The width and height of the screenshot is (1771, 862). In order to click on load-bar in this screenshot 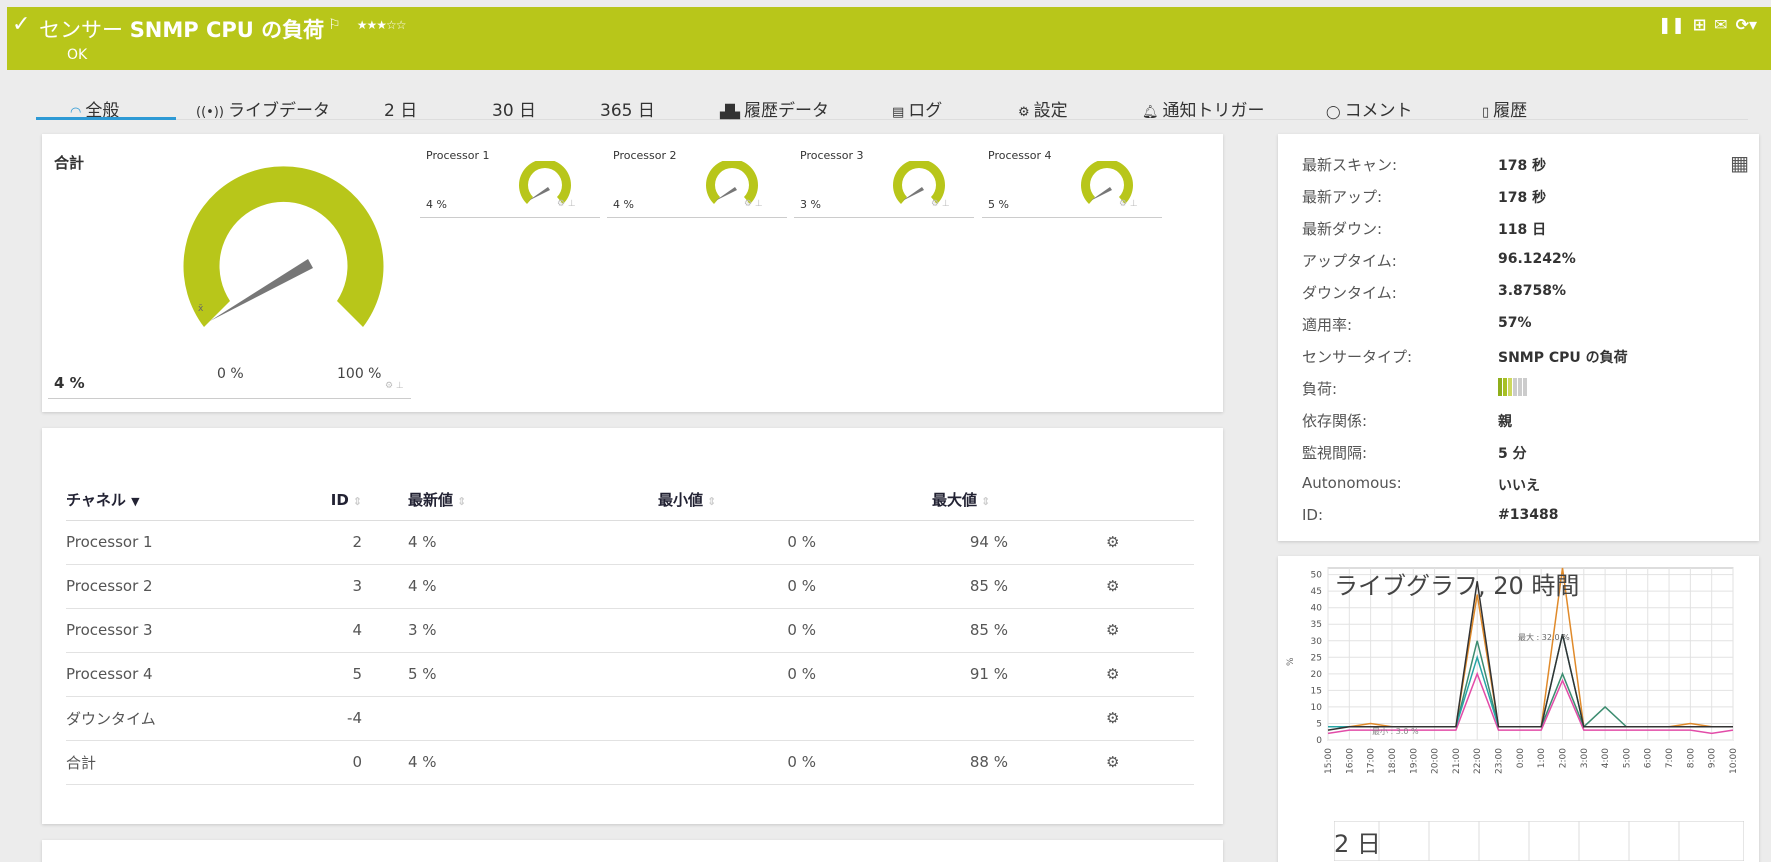, I will do `click(1512, 387)`.